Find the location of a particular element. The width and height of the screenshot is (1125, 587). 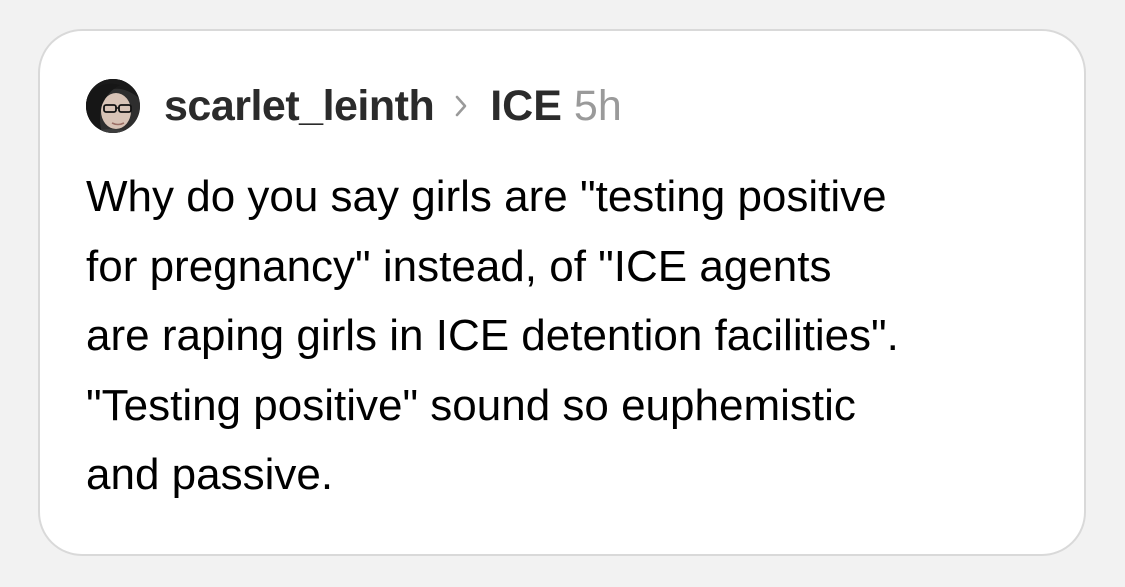

avatar-image is located at coordinates (113, 106).